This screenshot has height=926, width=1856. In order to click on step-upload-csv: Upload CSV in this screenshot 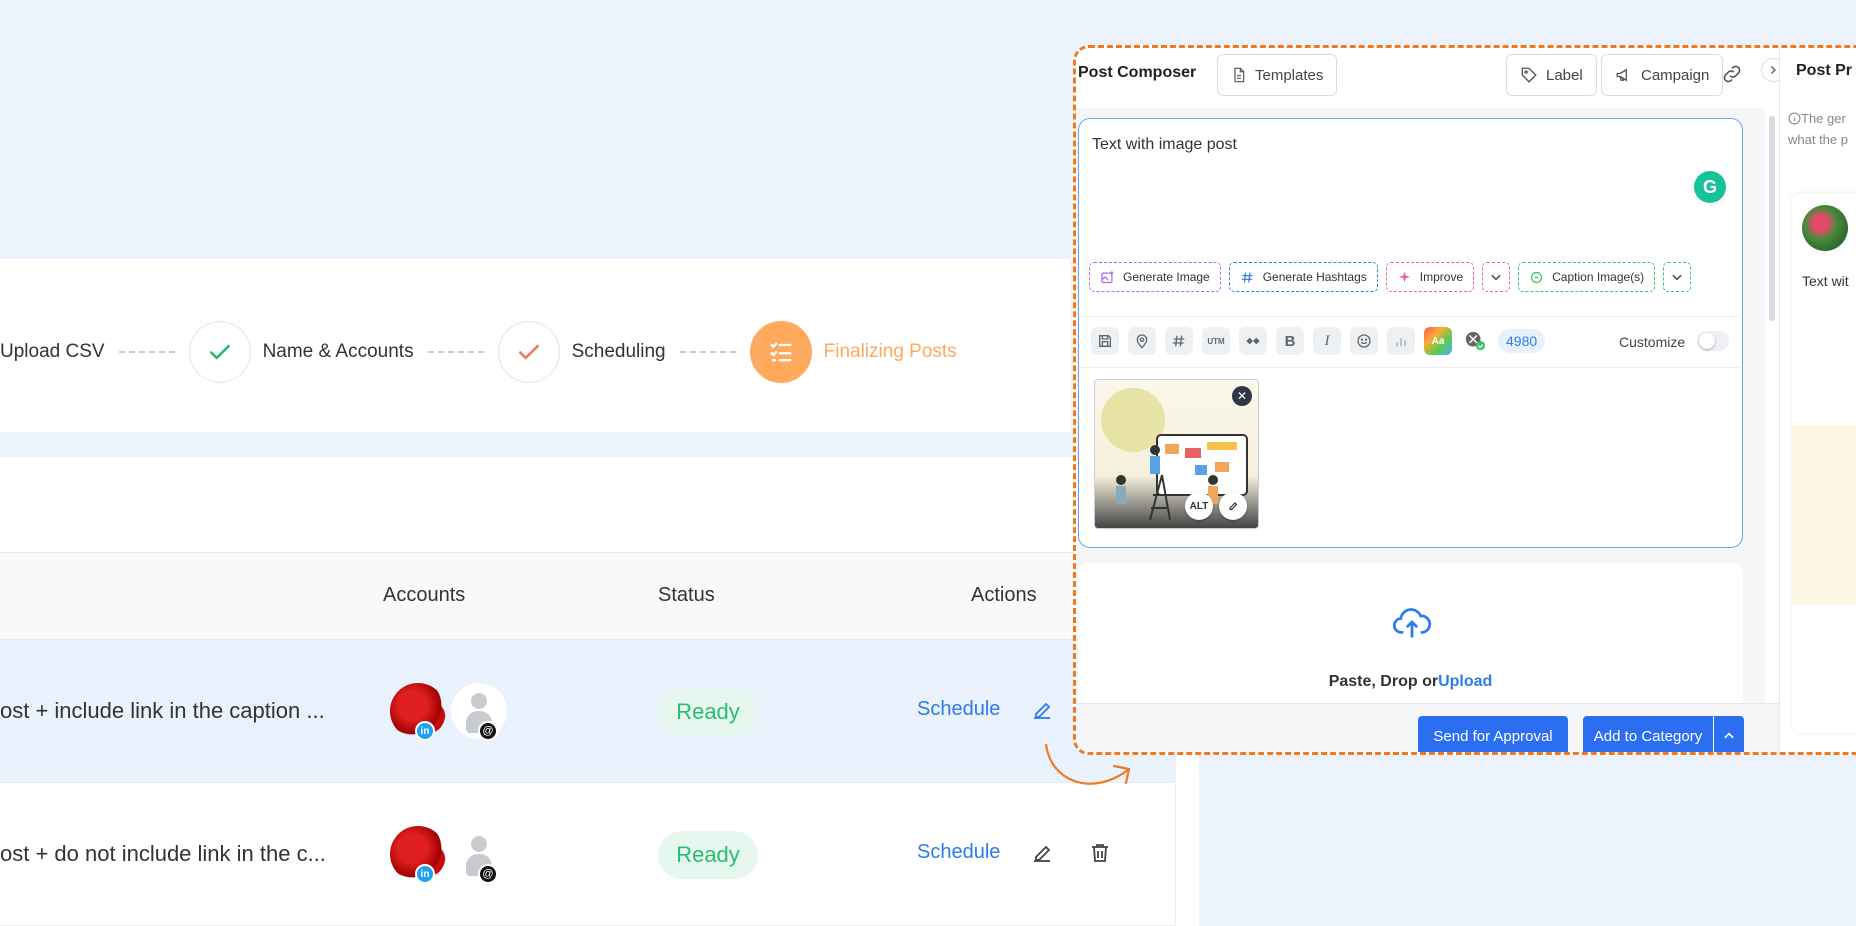, I will do `click(52, 352)`.